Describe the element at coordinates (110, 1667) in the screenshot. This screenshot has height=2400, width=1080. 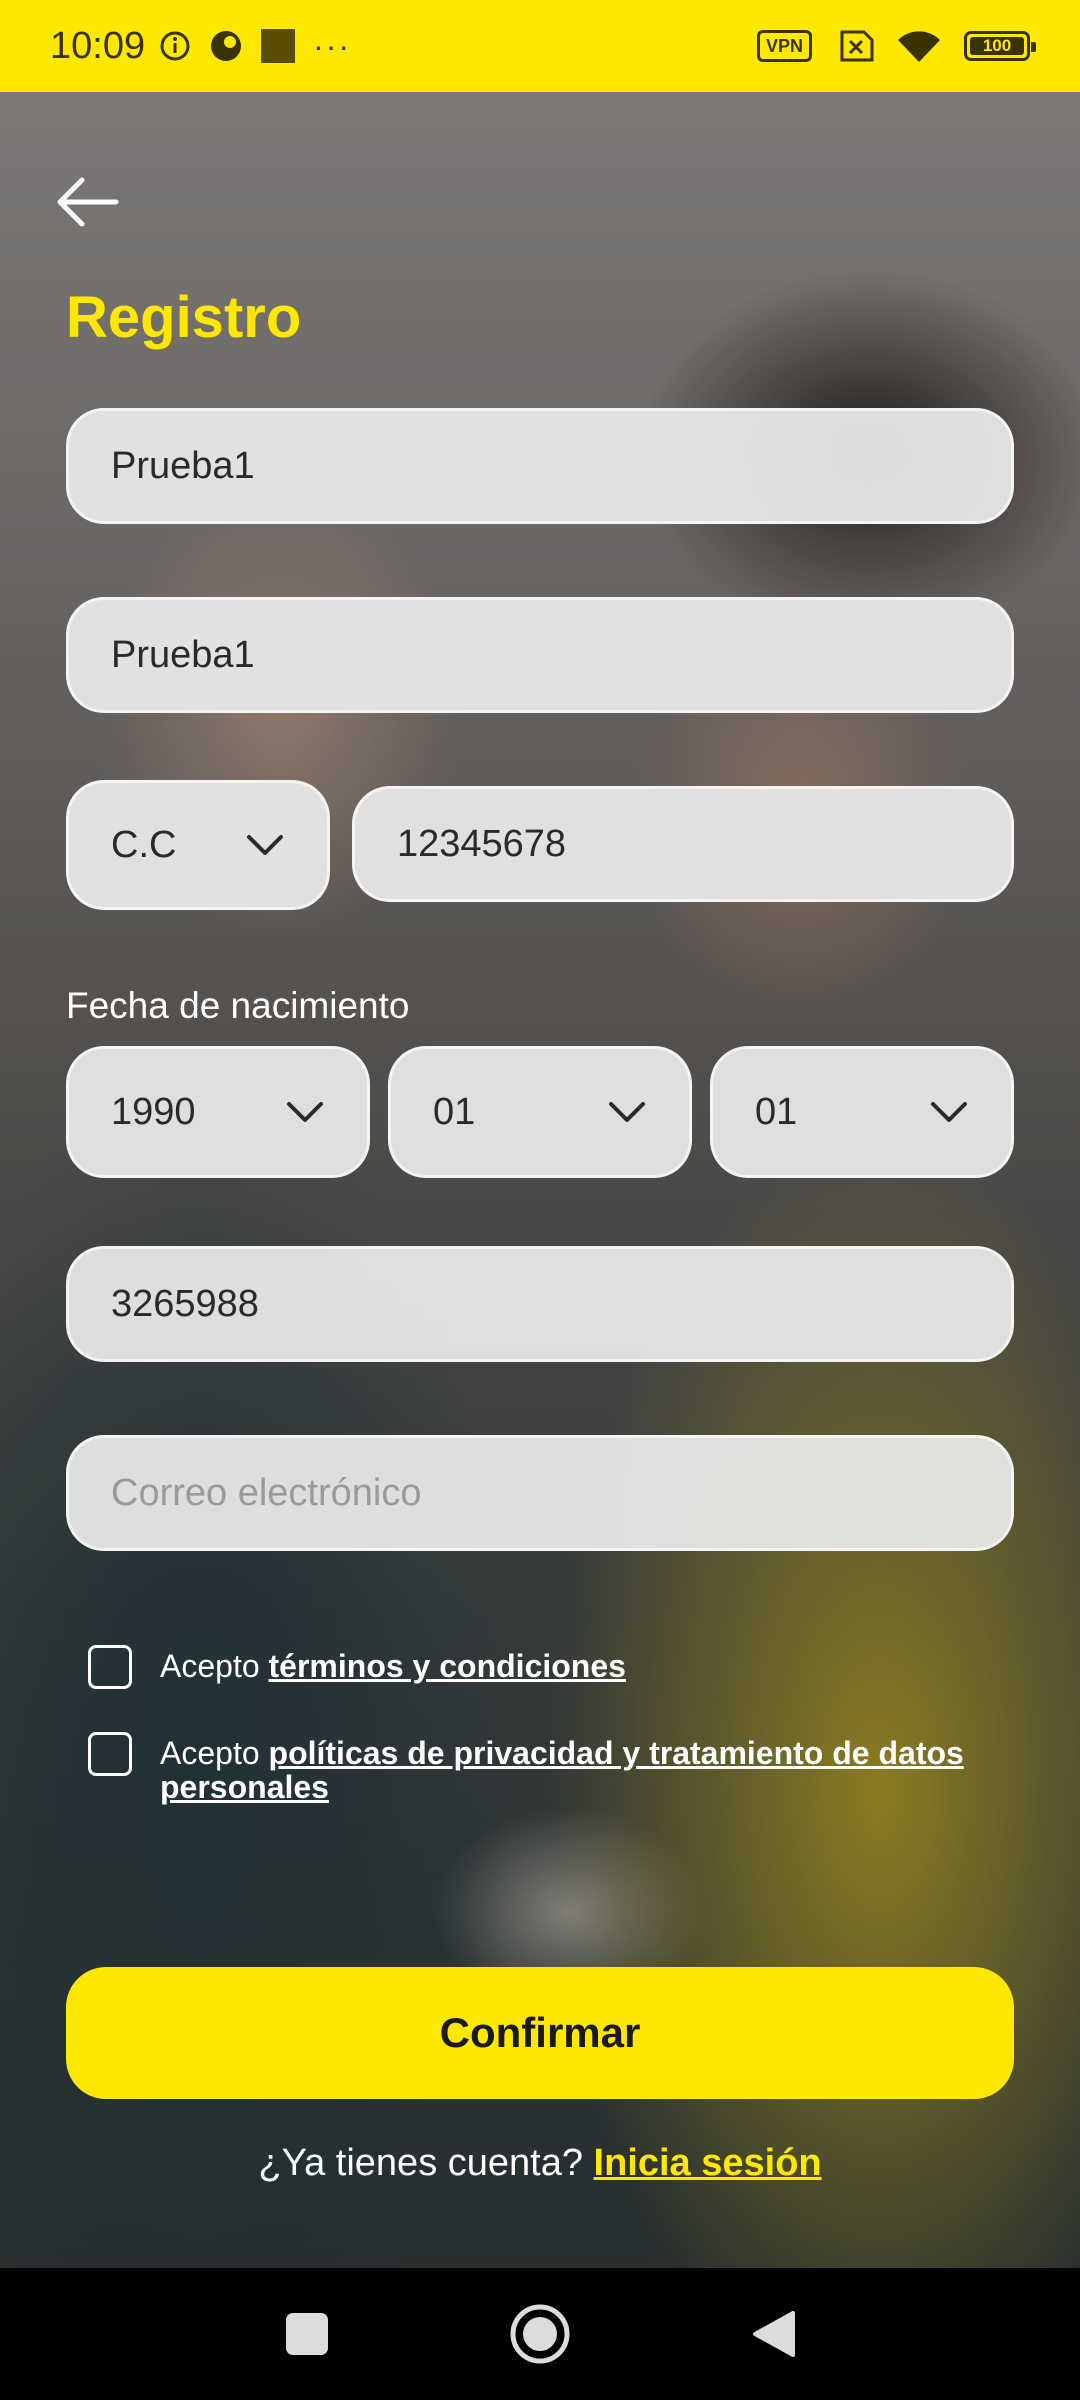
I see `terms-checkbox` at that location.